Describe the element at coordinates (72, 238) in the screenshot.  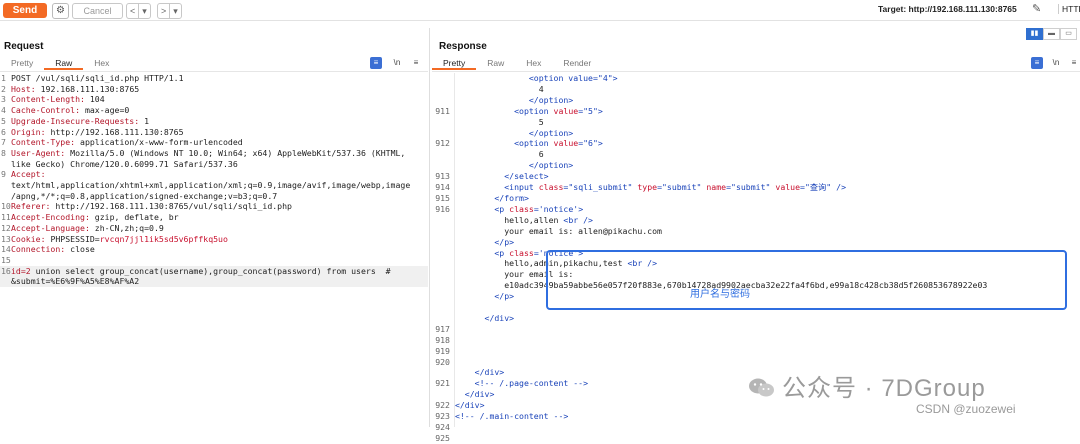
I see `header-value: PHPSESSID=` at that location.